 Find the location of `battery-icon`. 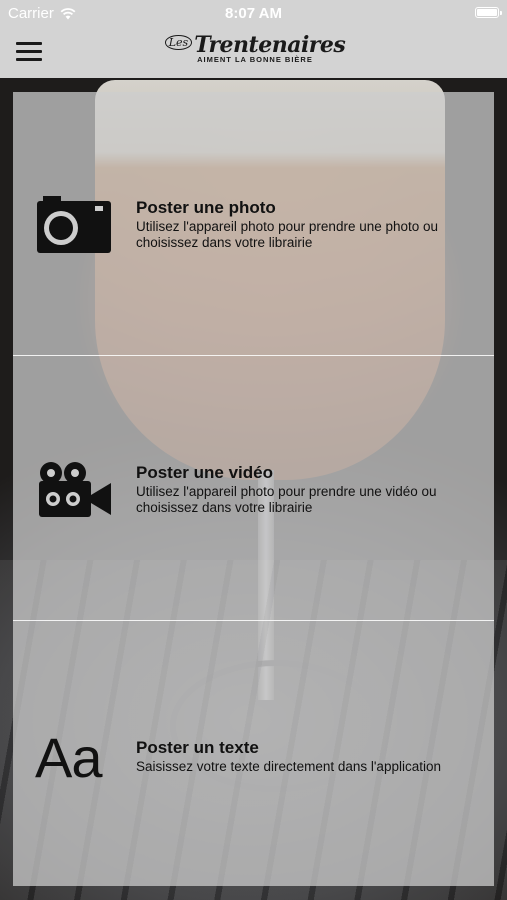

battery-icon is located at coordinates (488, 12).